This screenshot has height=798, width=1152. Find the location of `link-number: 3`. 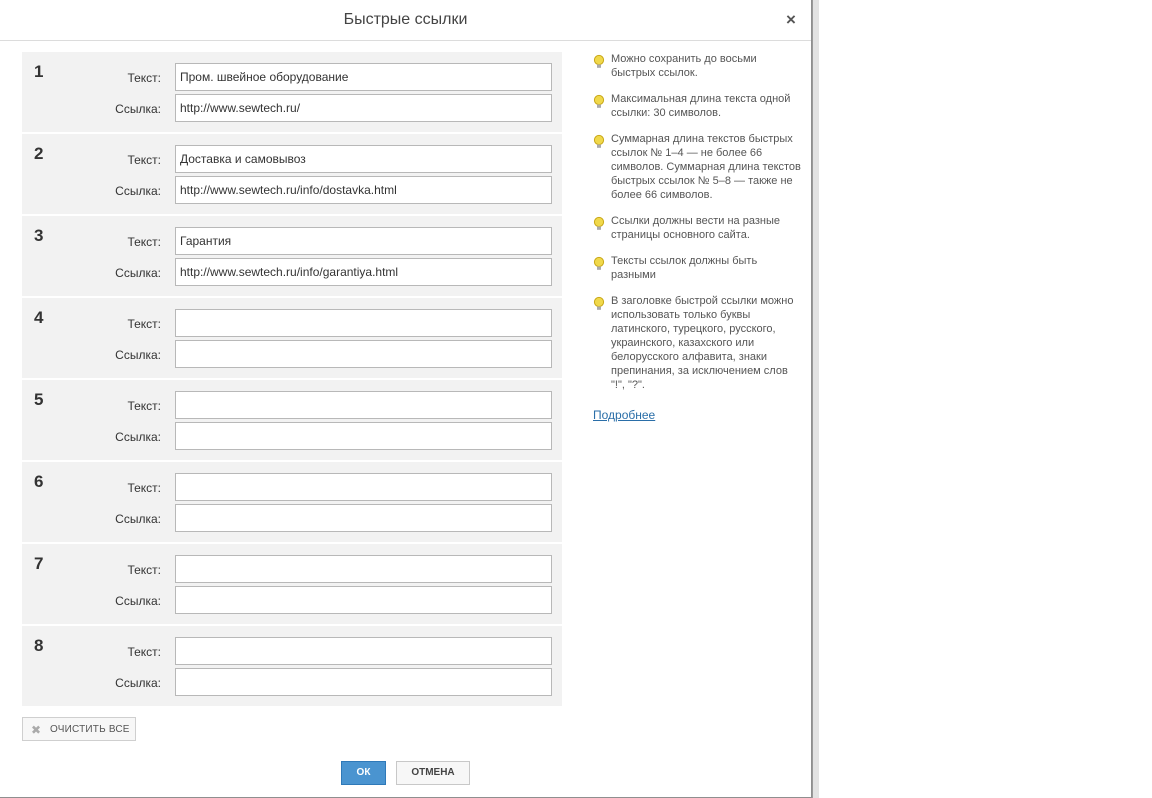

link-number: 3 is located at coordinates (39, 235).